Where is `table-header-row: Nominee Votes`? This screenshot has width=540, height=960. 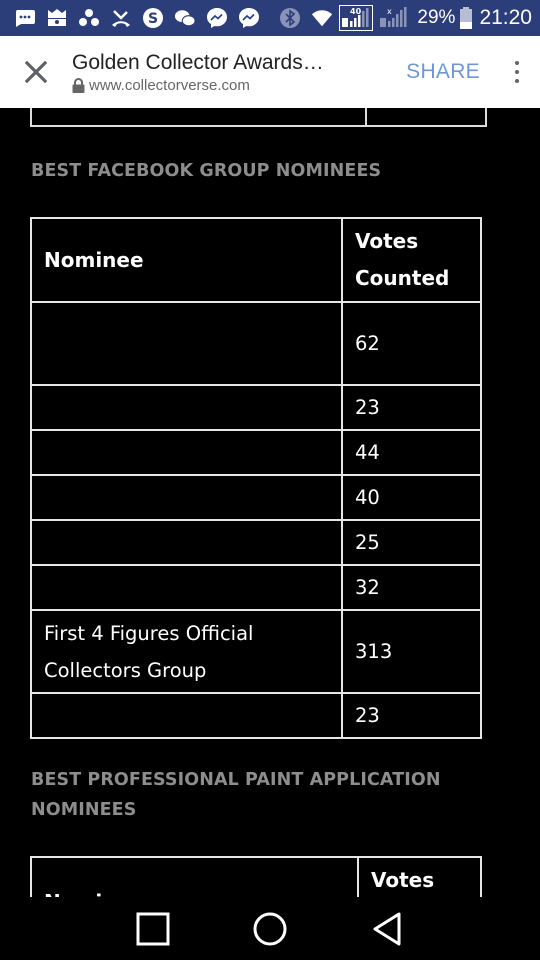
table-header-row: Nominee Votes is located at coordinates (256, 876).